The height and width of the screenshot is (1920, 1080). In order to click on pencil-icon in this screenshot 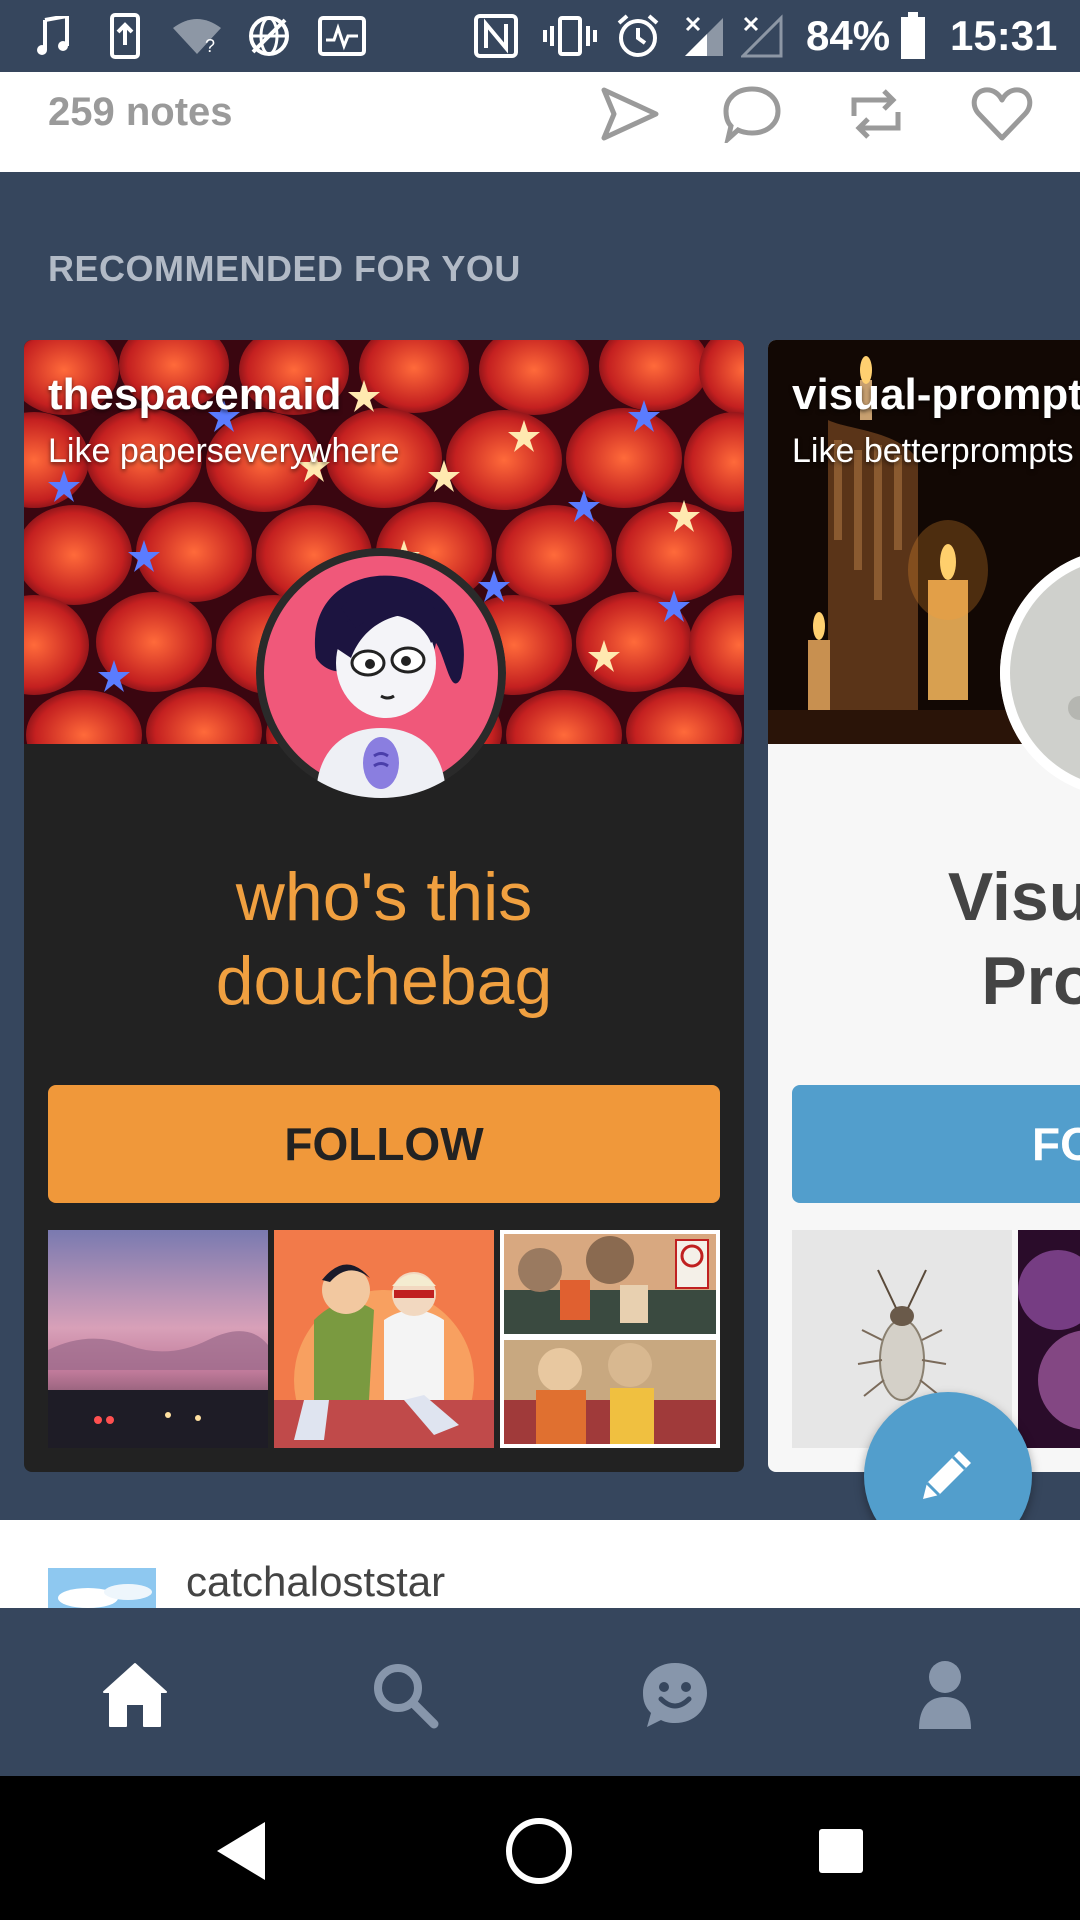, I will do `click(948, 1476)`.